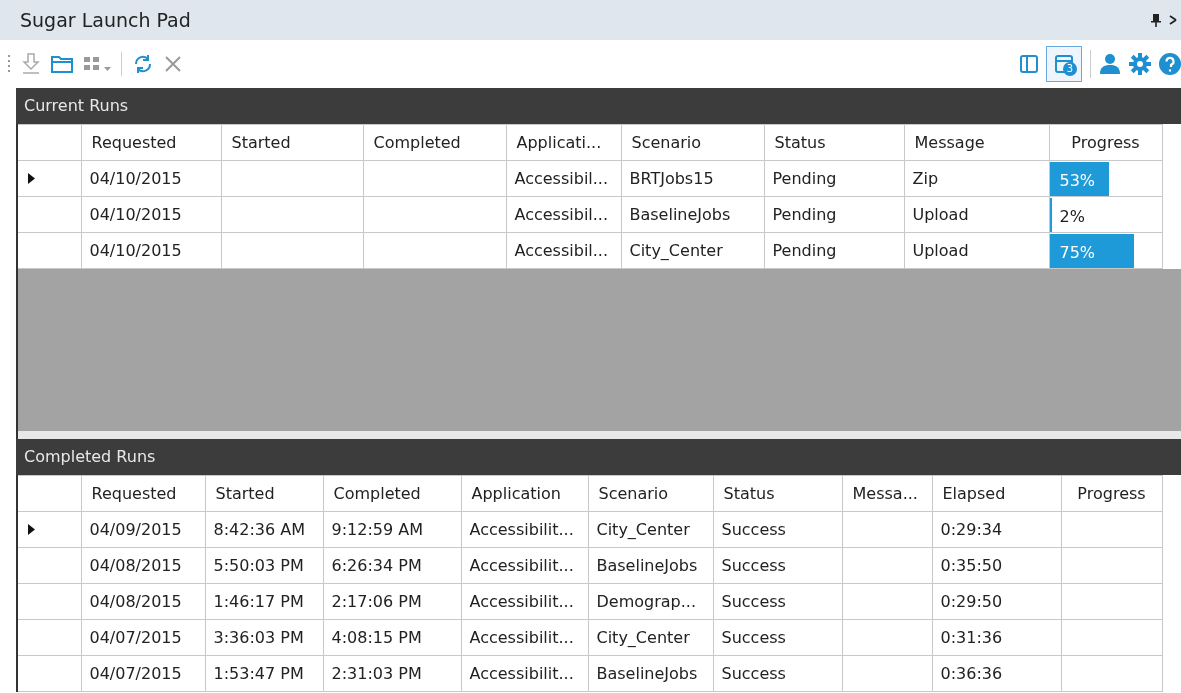 The width and height of the screenshot is (1181, 693). Describe the element at coordinates (90, 457) in the screenshot. I see `section-title: Completed Runs` at that location.